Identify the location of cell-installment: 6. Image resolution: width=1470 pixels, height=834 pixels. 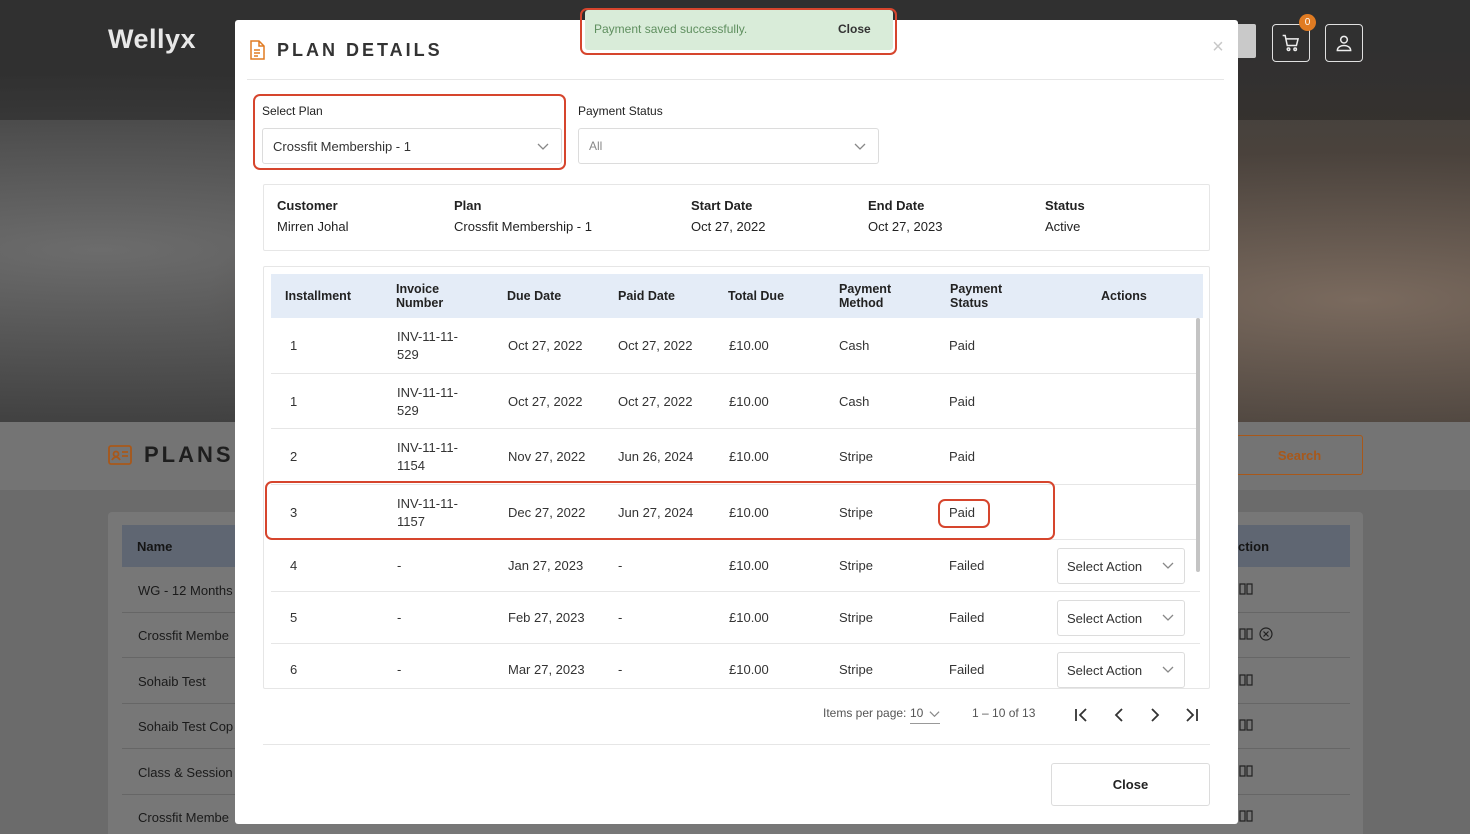
(294, 669).